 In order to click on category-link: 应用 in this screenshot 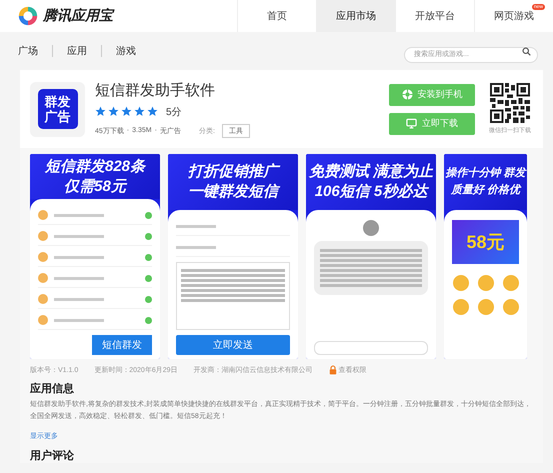, I will do `click(77, 51)`.